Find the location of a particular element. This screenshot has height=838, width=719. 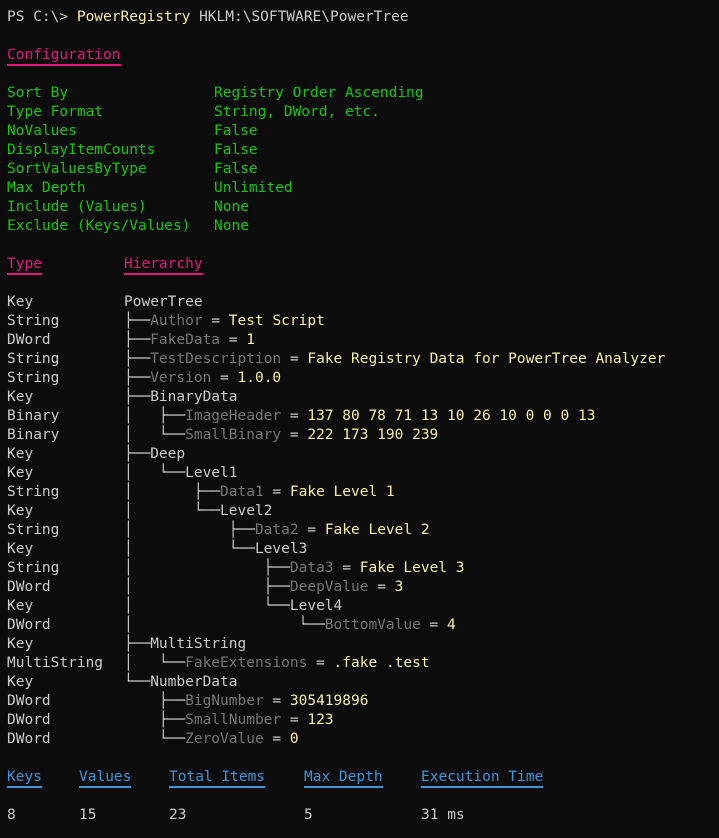

config-value: Registry Order Ascending is located at coordinates (319, 93).